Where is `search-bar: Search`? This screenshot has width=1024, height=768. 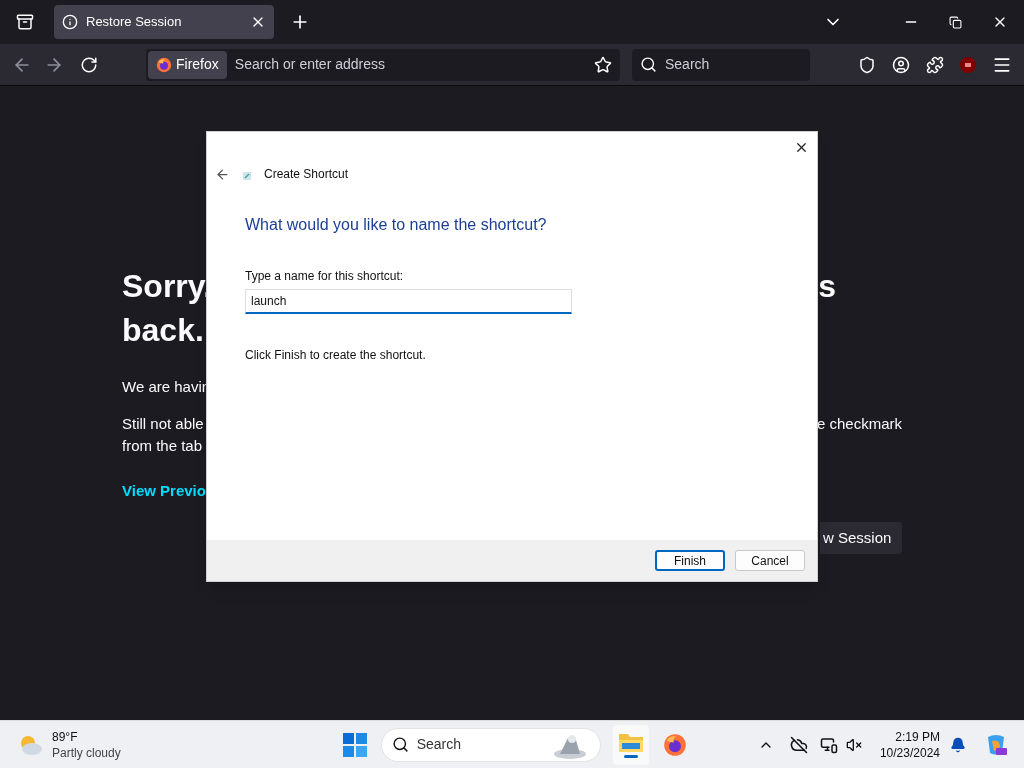
search-bar: Search is located at coordinates (721, 64).